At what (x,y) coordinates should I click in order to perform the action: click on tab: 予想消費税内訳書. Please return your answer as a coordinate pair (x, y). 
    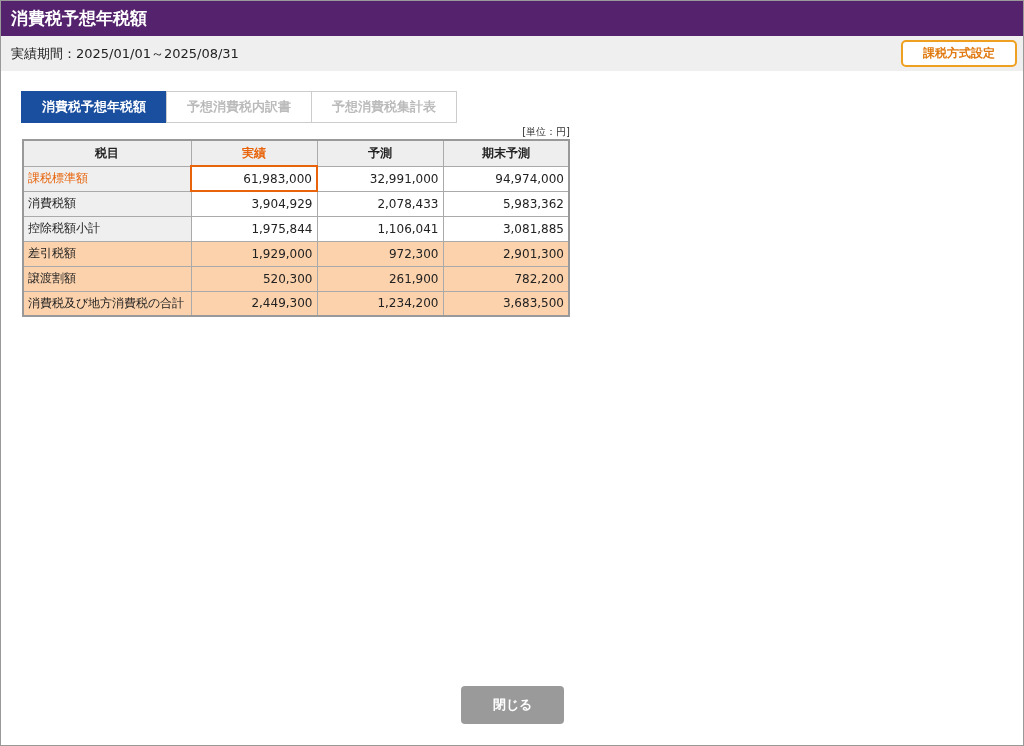
    Looking at the image, I should click on (239, 107).